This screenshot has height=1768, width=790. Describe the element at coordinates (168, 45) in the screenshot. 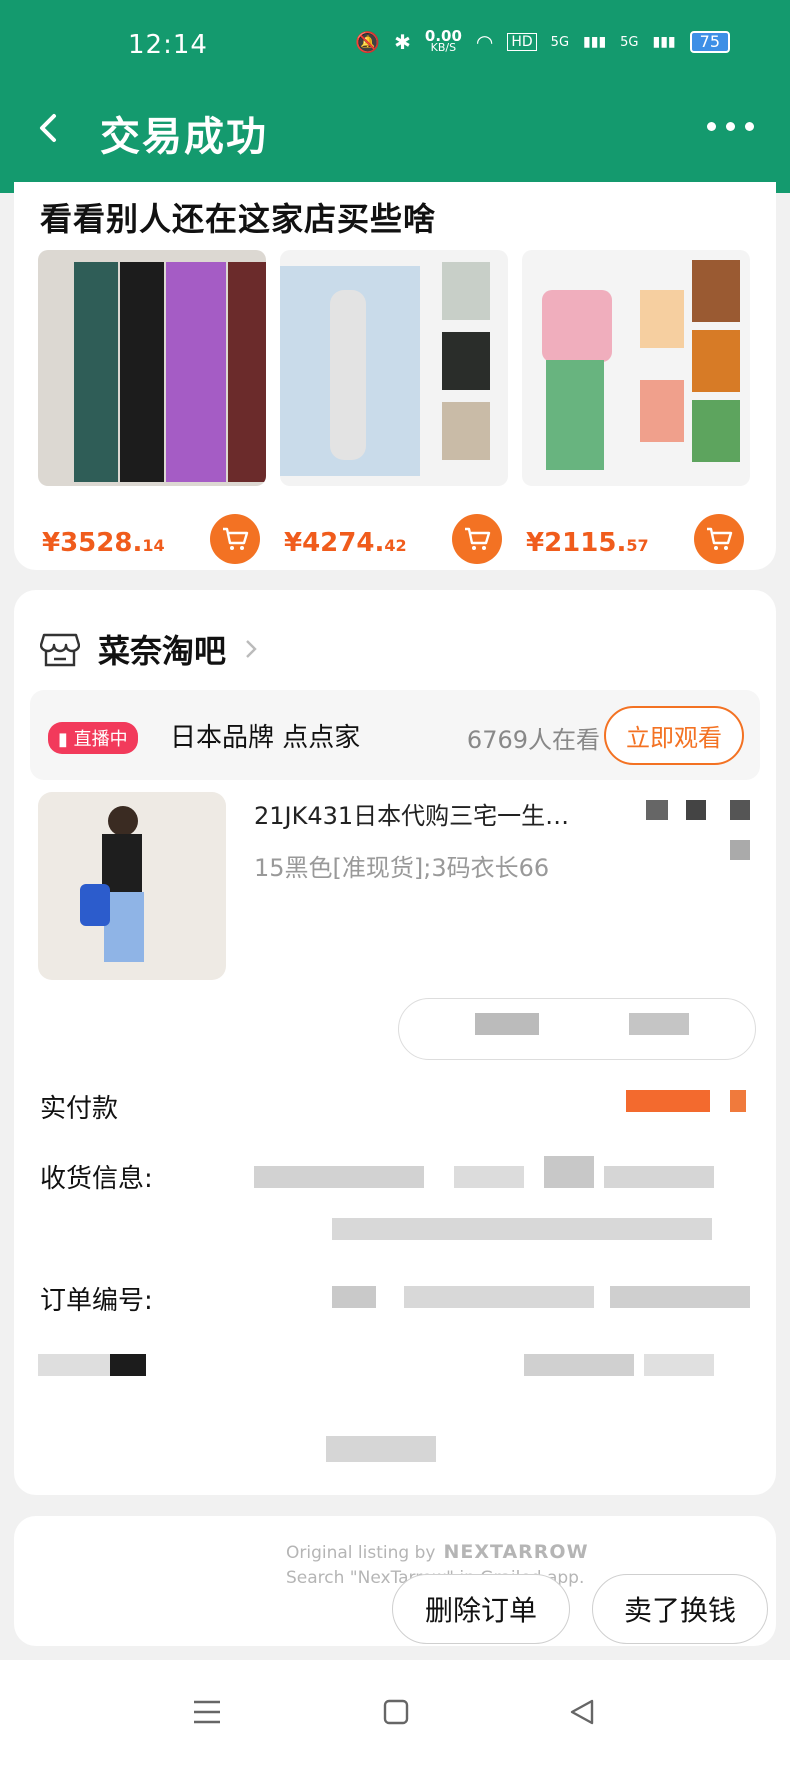

I see `status-time: 12:14` at that location.